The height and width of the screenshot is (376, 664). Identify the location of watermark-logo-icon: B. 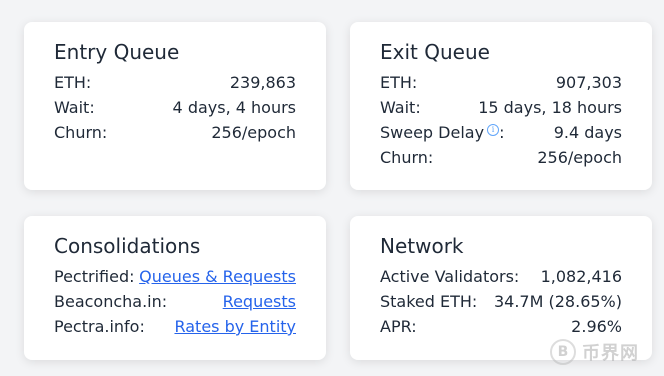
(563, 352).